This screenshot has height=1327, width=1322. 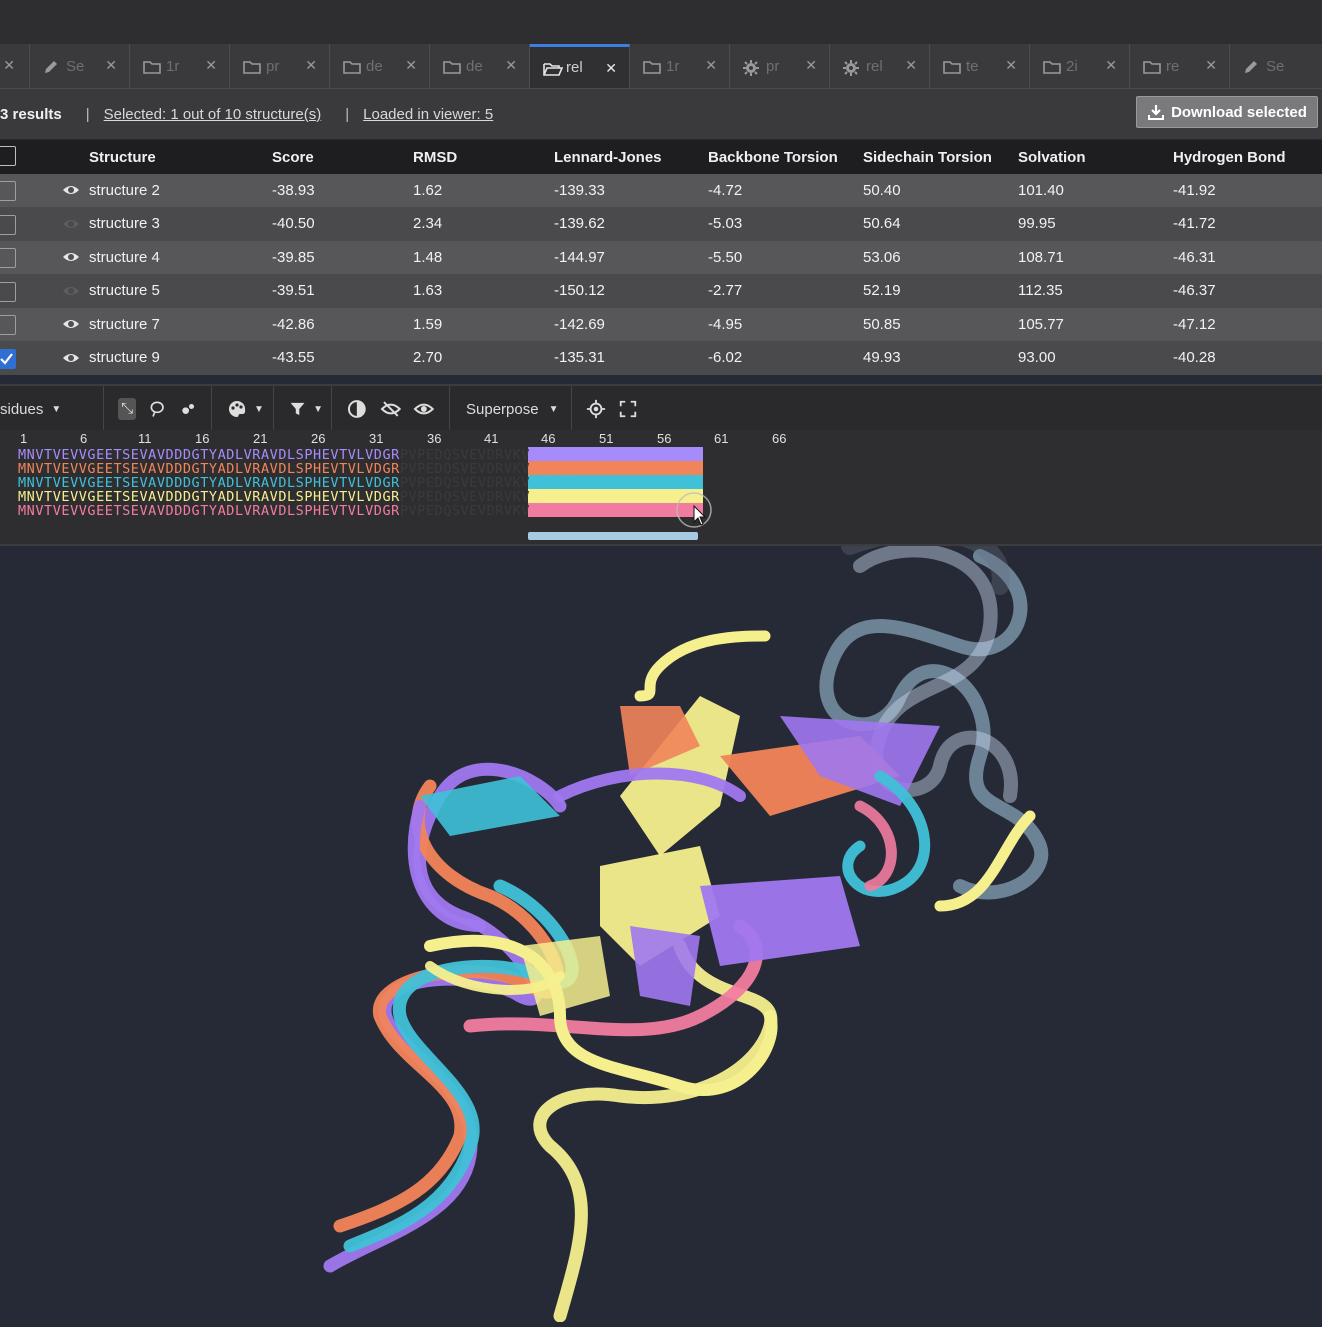 What do you see at coordinates (8, 156) in the screenshot?
I see `select-all-checkbox` at bounding box center [8, 156].